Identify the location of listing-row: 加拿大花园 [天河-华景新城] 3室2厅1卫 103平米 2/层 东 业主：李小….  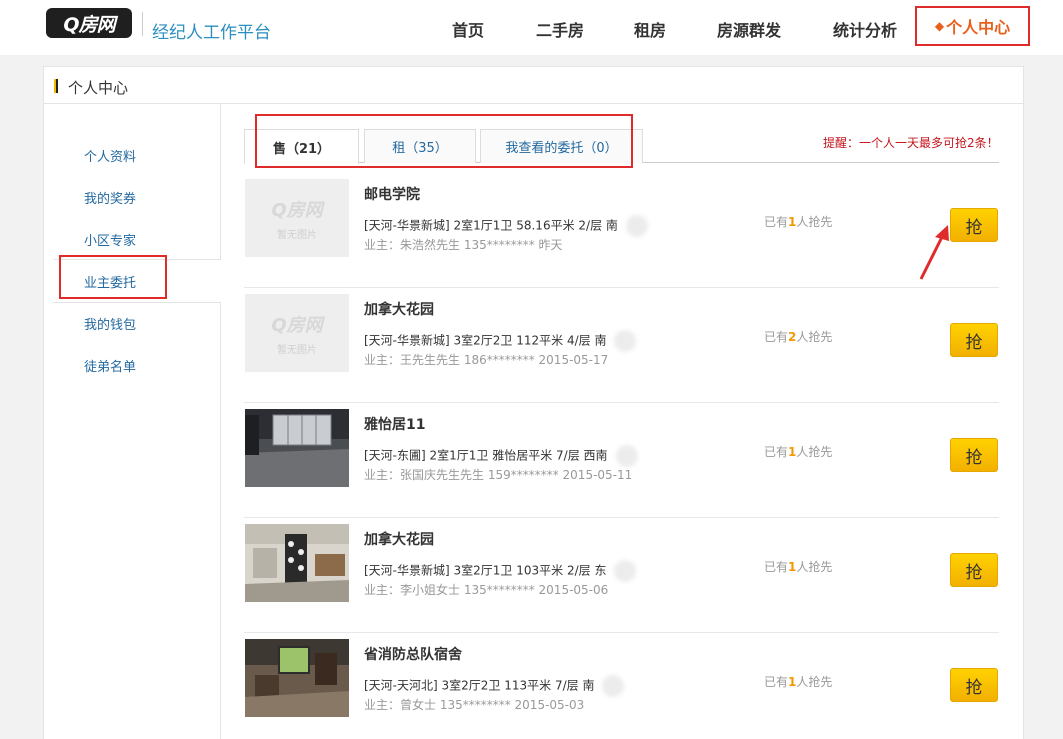
(621, 575).